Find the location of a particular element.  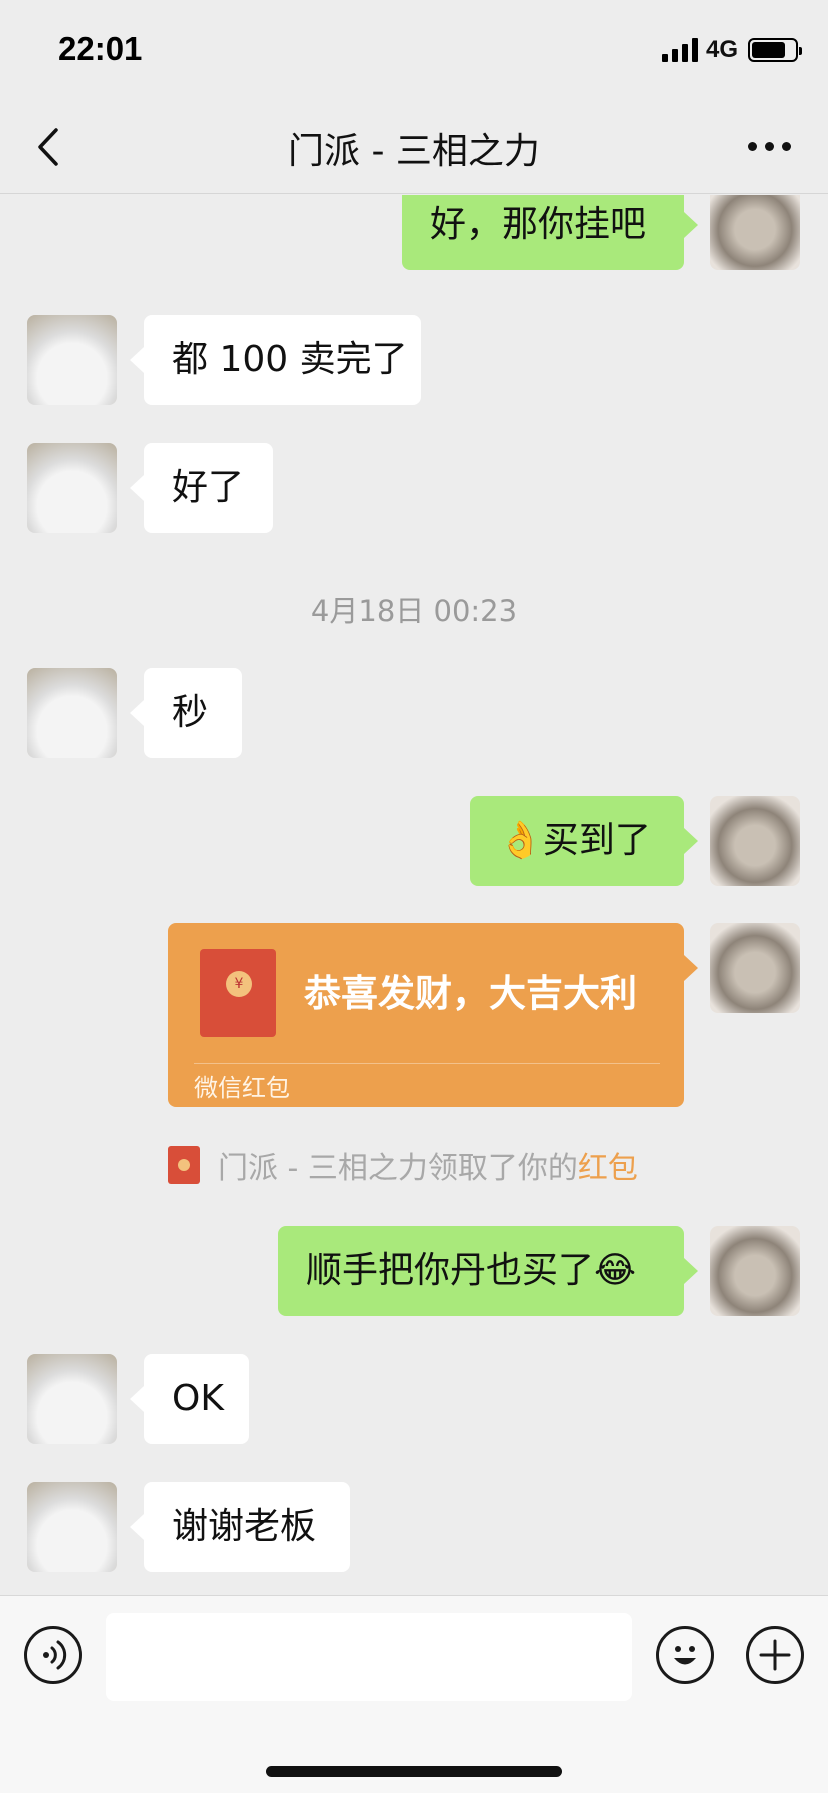

system-message: 门派 - 三相之力领取了你的 红包 is located at coordinates (403, 1165).